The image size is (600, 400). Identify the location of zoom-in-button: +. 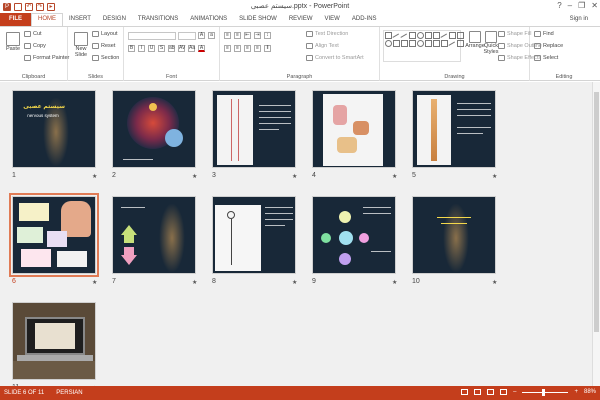
(576, 392).